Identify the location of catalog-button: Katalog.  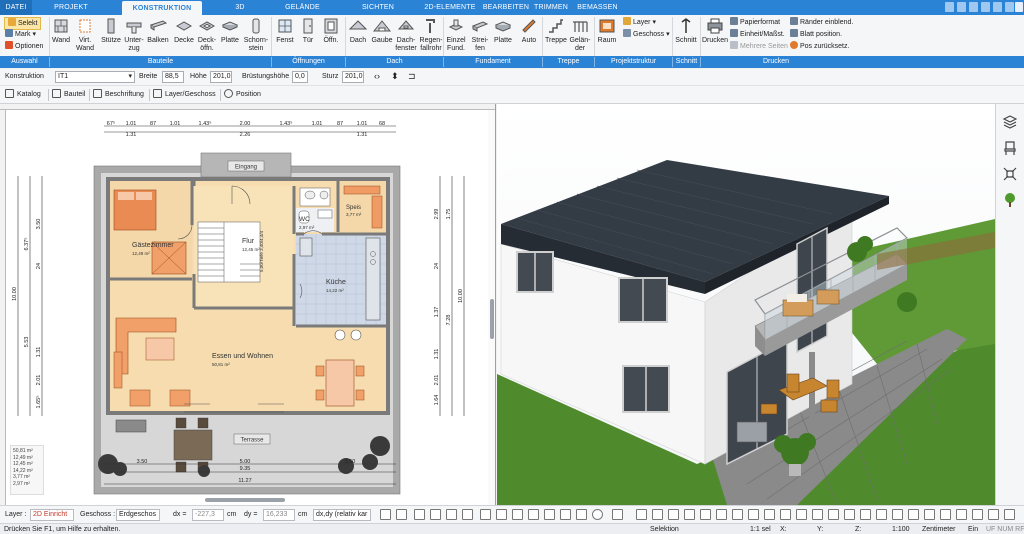
(23, 93).